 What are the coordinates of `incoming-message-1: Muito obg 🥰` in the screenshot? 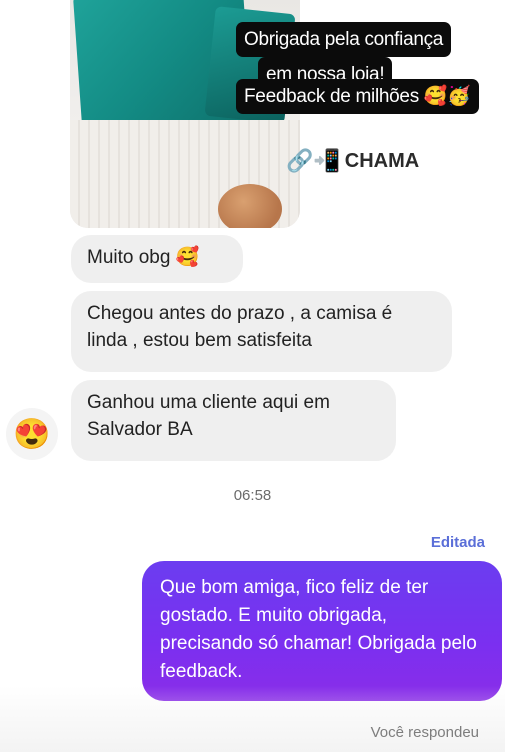 It's located at (157, 259).